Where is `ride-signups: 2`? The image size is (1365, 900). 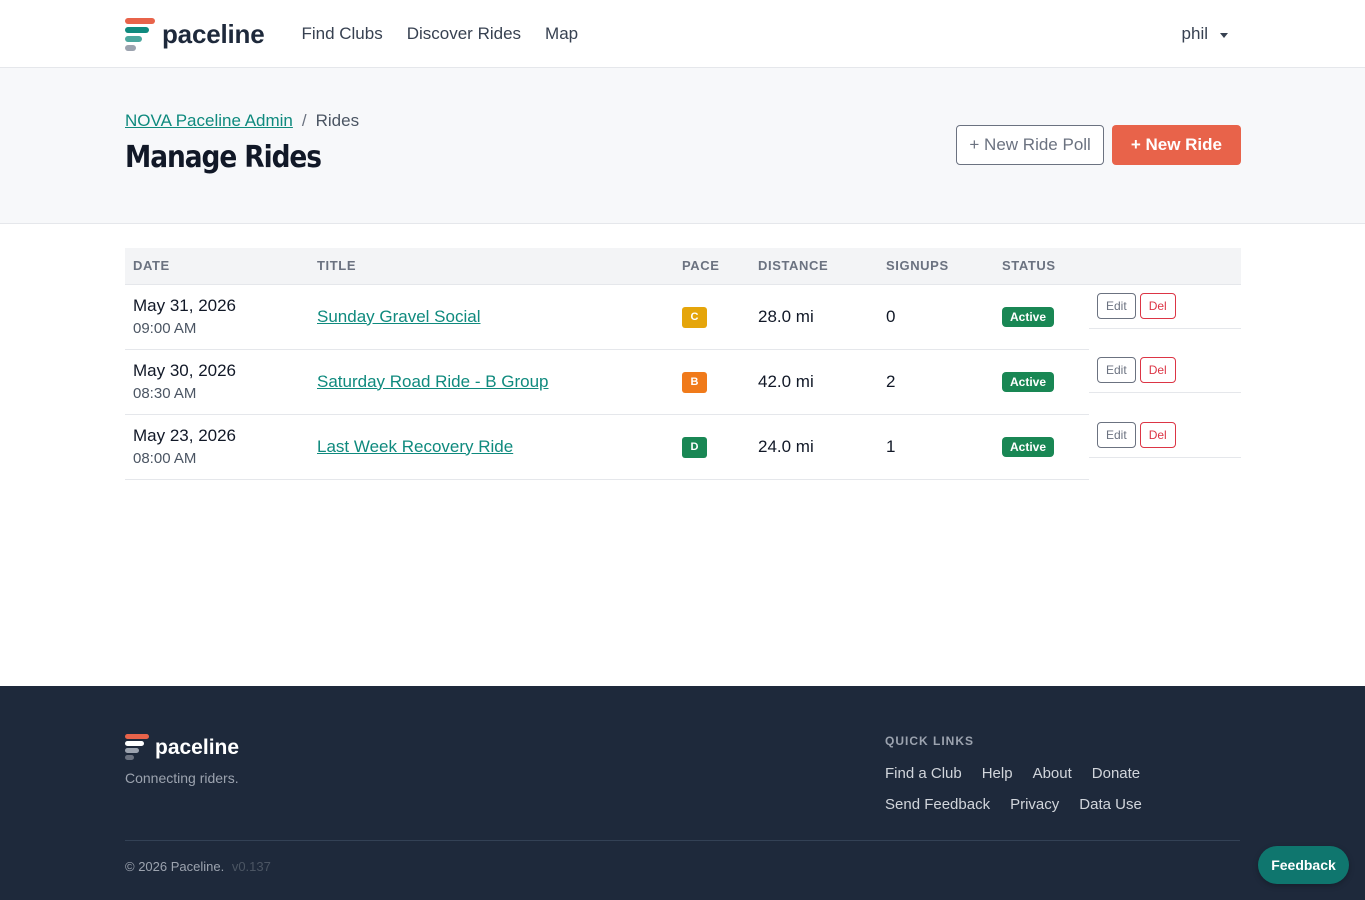
ride-signups: 2 is located at coordinates (936, 382).